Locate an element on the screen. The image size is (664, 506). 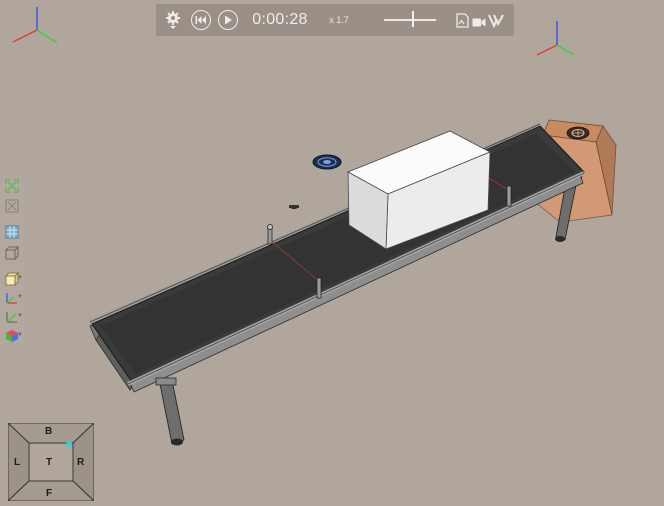
play-button is located at coordinates (228, 20).